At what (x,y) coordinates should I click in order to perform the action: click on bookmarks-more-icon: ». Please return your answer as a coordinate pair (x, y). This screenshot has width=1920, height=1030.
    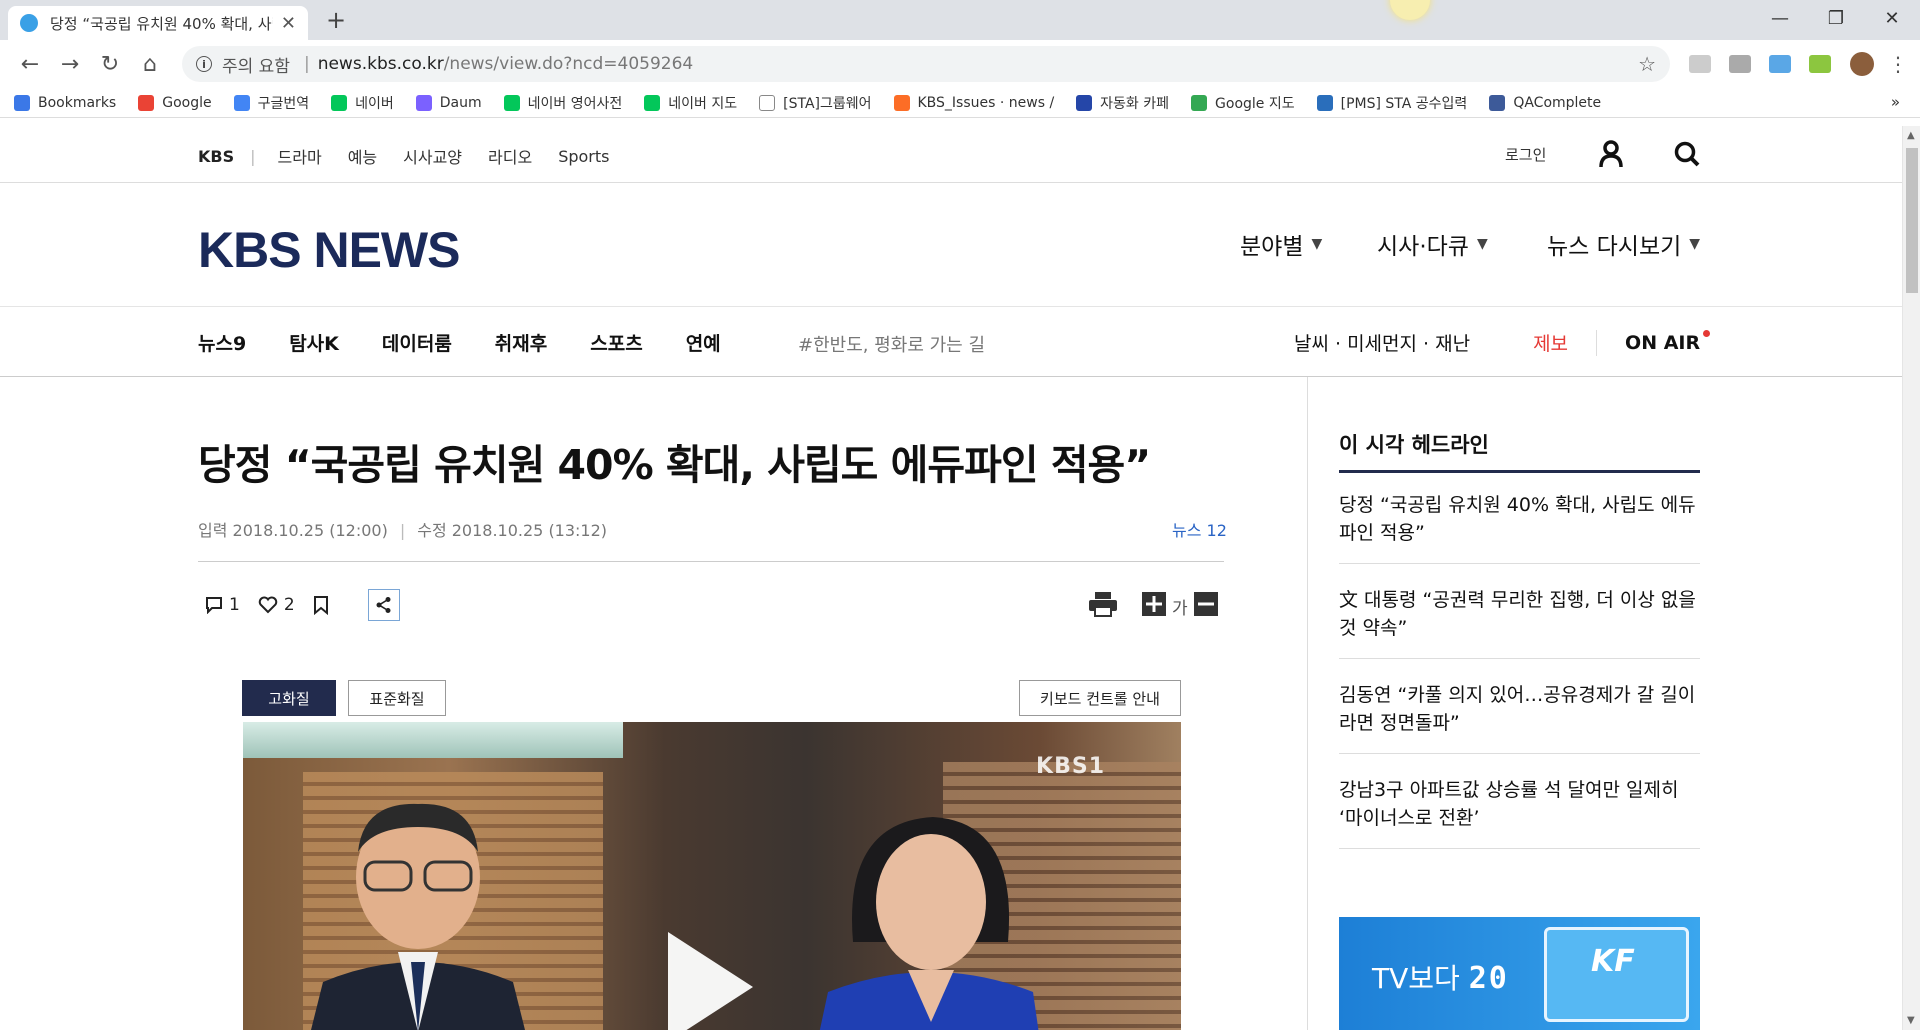
    Looking at the image, I should click on (1895, 102).